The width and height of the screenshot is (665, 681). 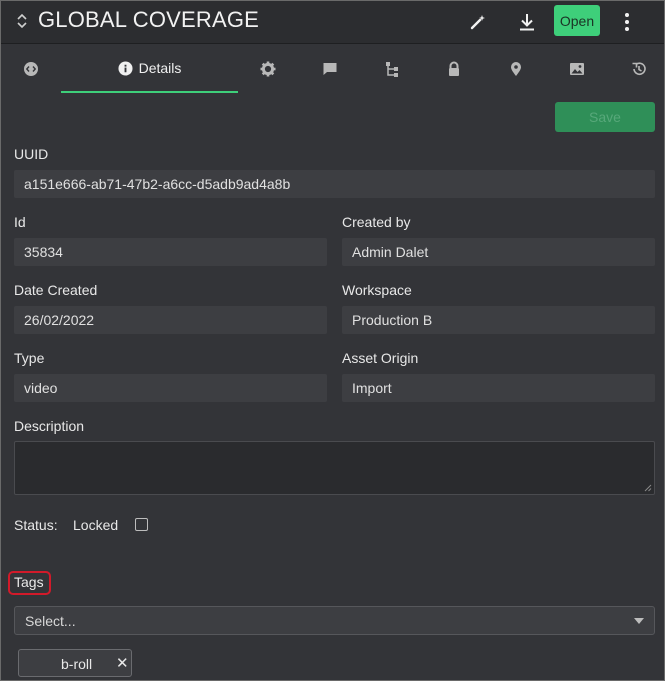 I want to click on tab-details-label: Details, so click(x=160, y=68).